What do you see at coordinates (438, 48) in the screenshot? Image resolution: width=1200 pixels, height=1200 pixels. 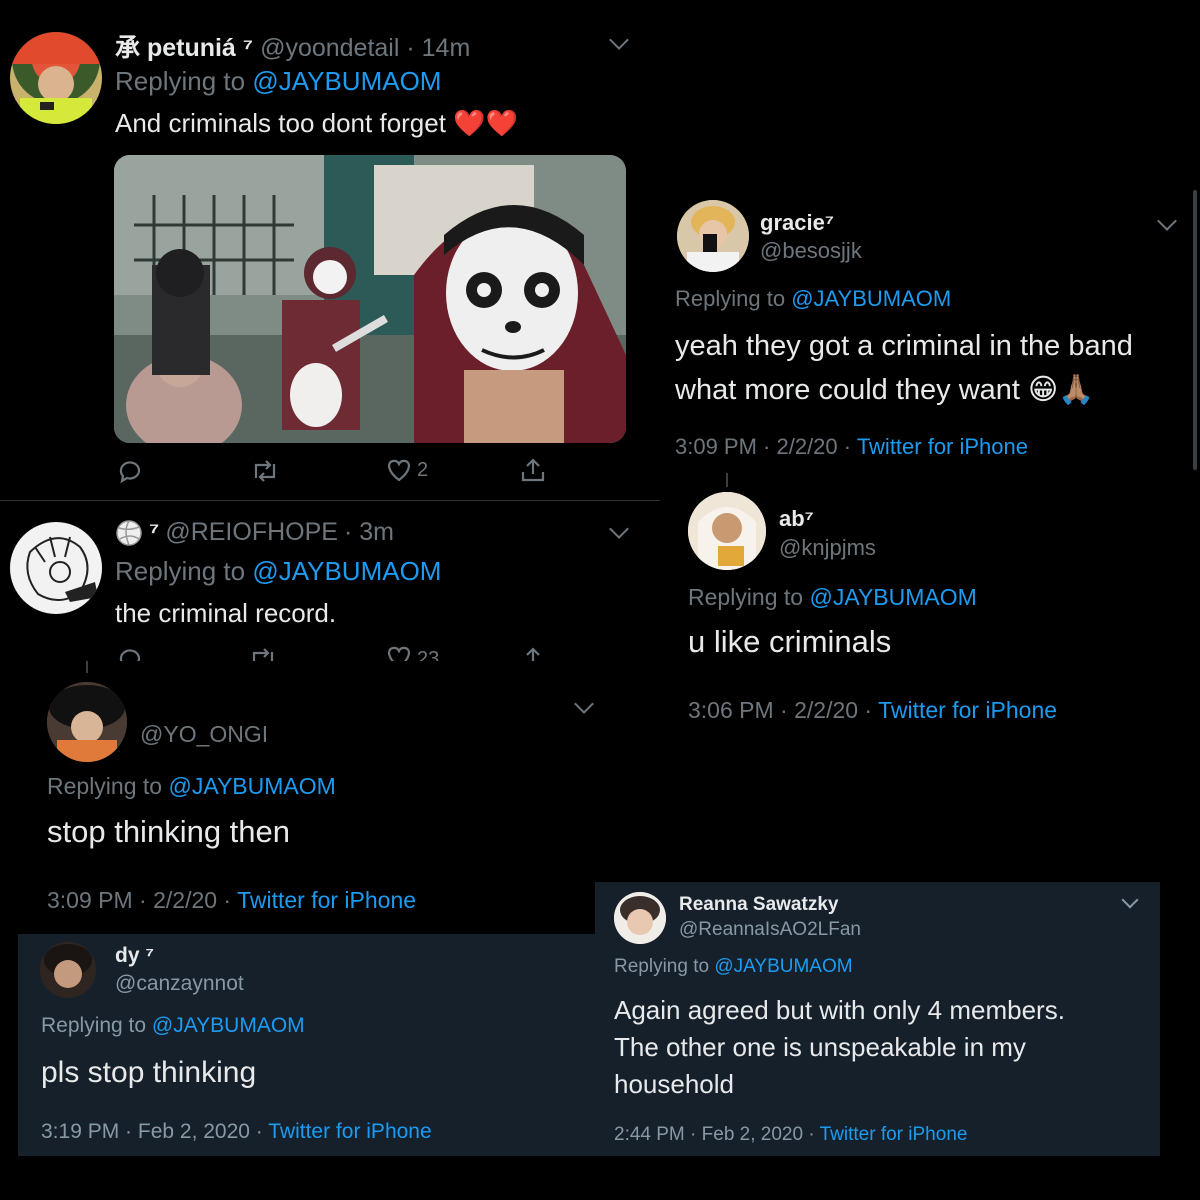 I see `time: · 14m` at bounding box center [438, 48].